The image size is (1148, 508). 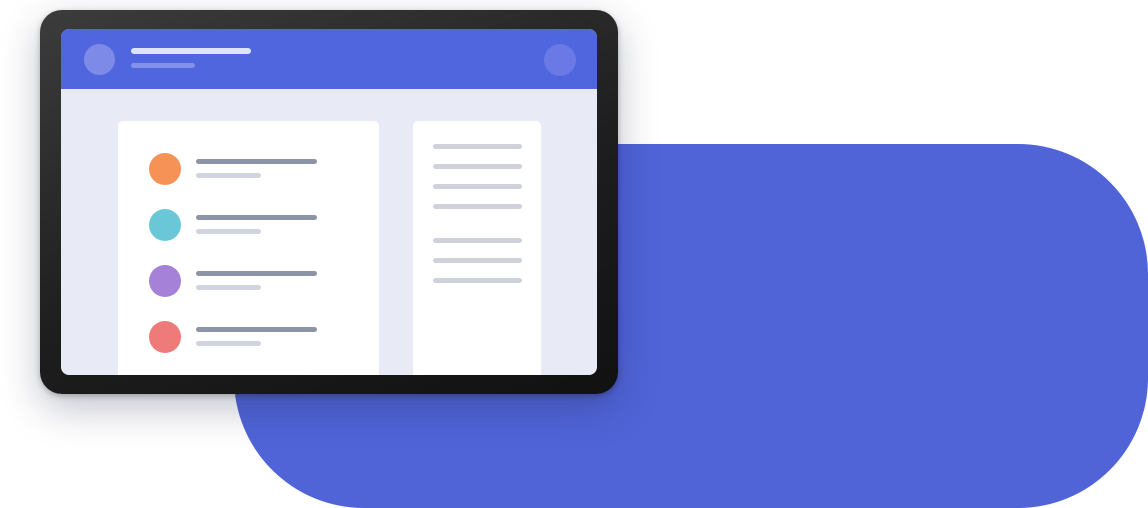 What do you see at coordinates (329, 59) in the screenshot?
I see `app-header` at bounding box center [329, 59].